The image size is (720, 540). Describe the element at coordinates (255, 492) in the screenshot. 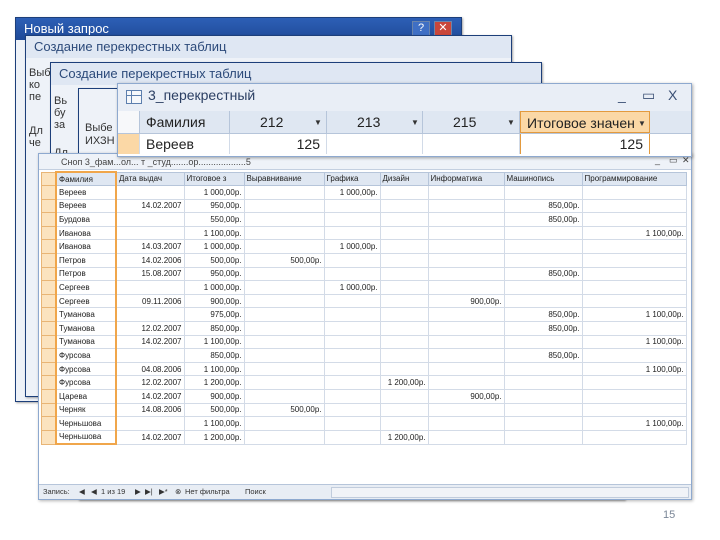

I see `search-box: Поиск` at that location.